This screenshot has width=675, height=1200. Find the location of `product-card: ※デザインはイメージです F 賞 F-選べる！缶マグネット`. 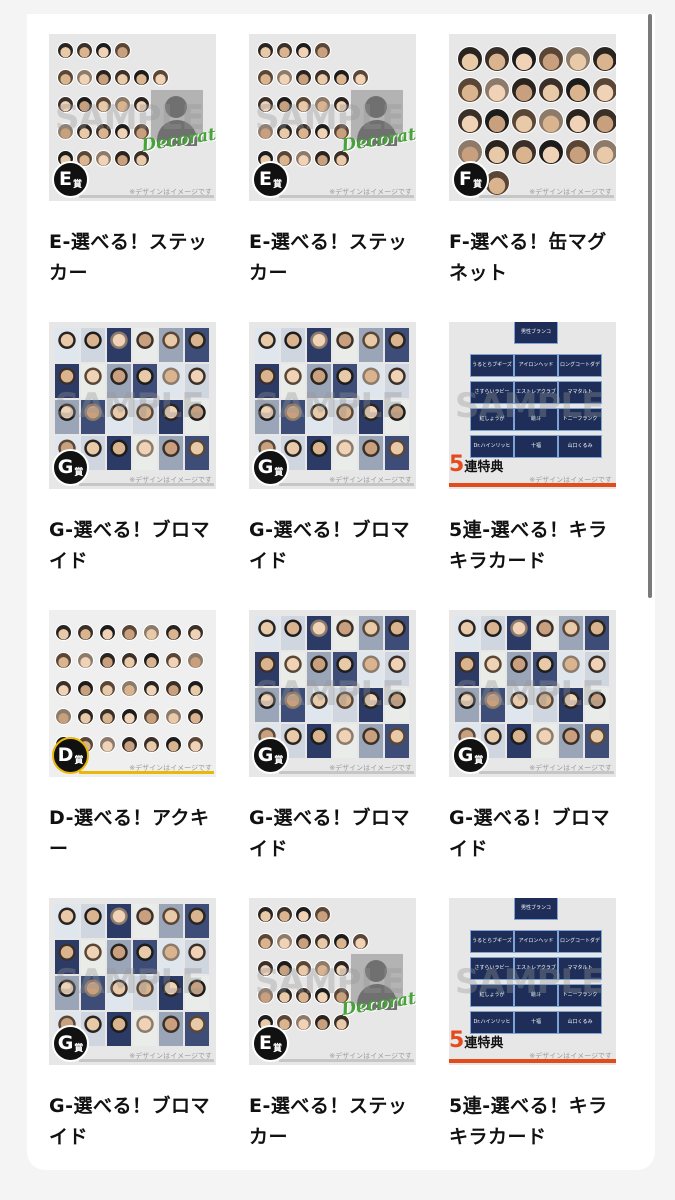

product-card: ※デザインはイメージです F 賞 F-選べる！缶マグネット is located at coordinates (532, 178).